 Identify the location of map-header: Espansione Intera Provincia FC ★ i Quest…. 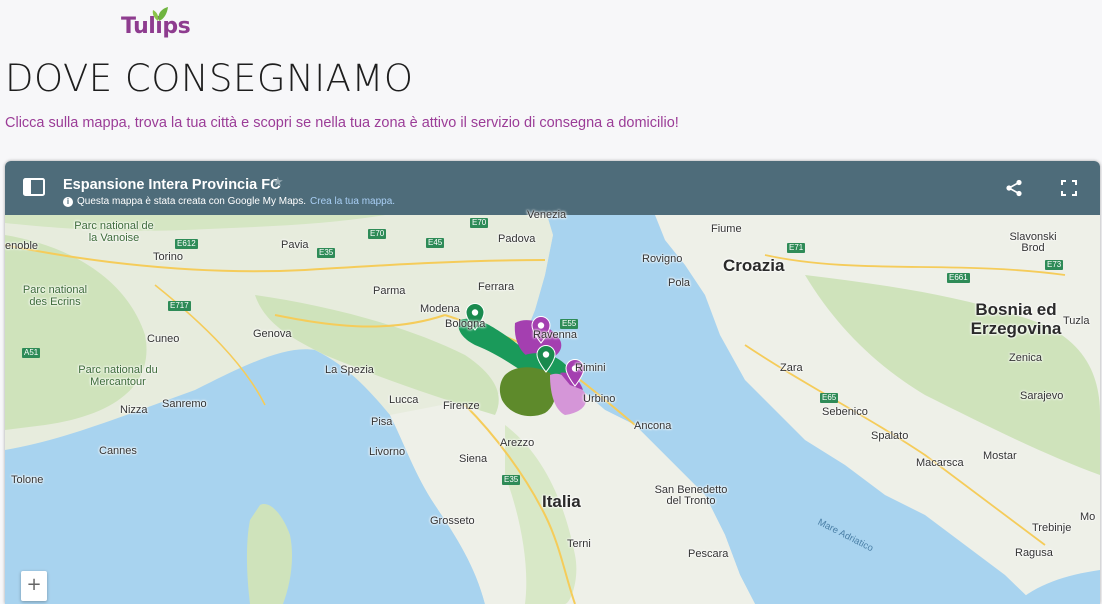
(552, 188).